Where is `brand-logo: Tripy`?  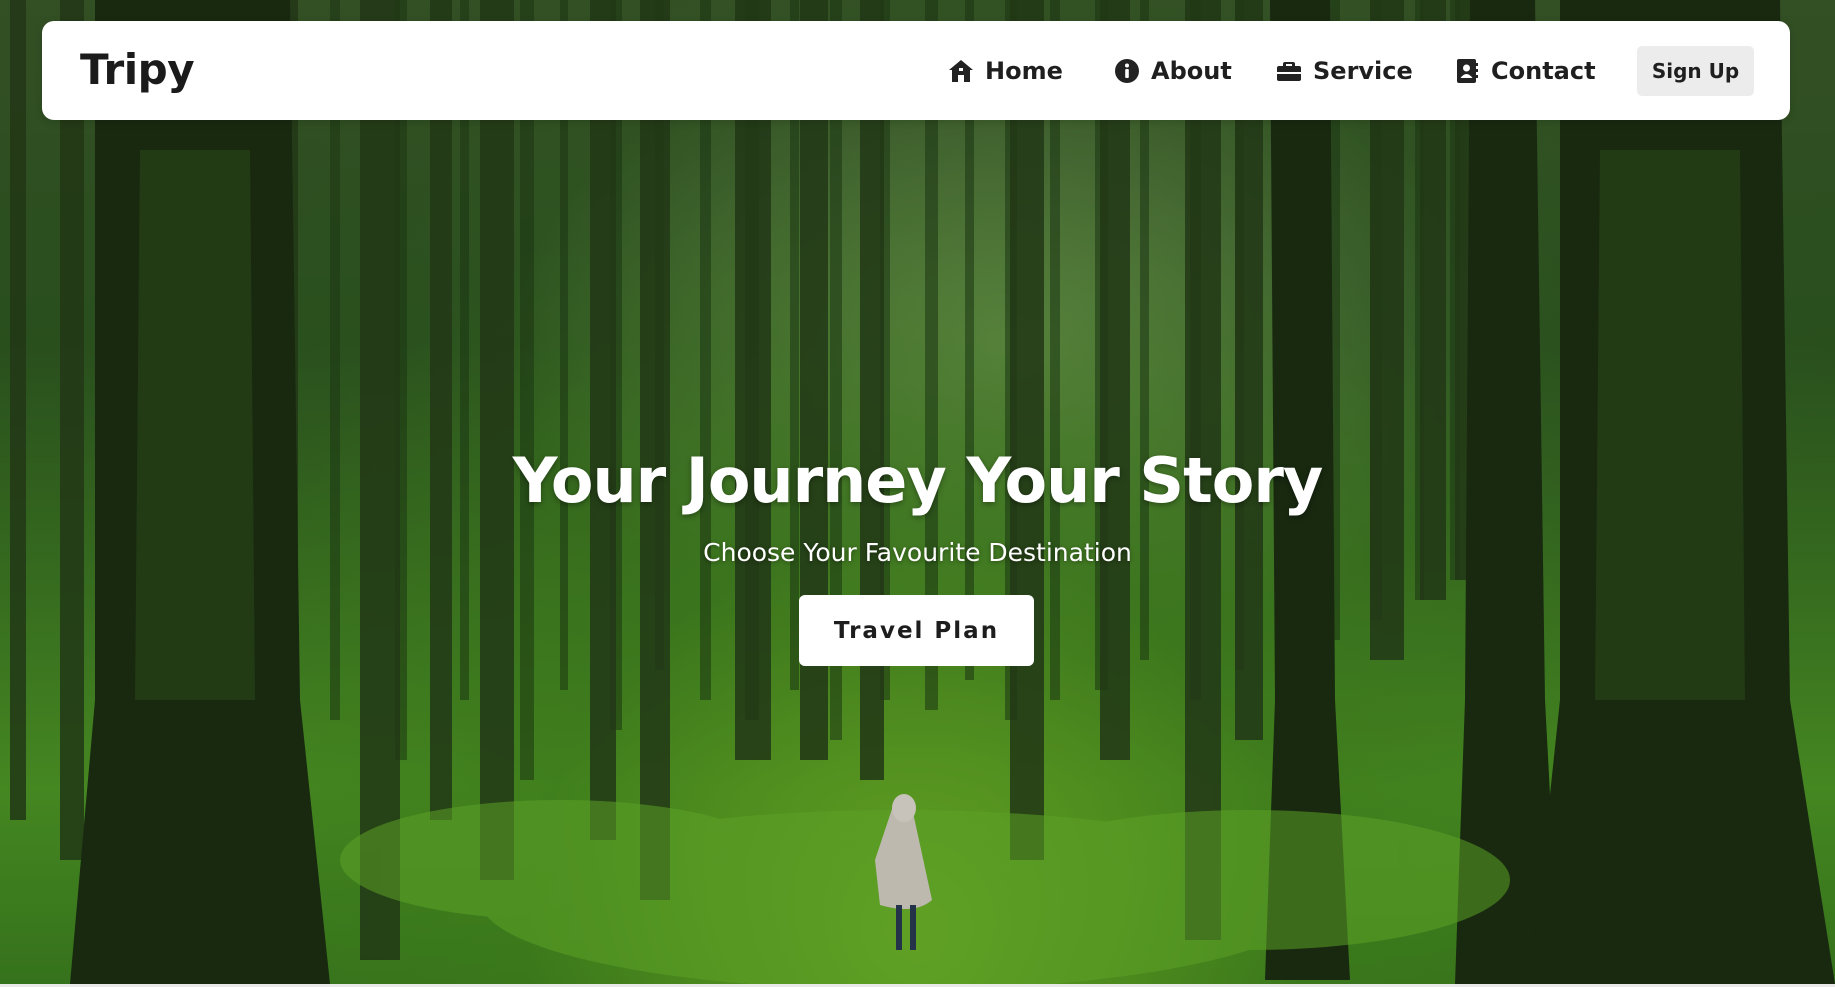
brand-logo: Tripy is located at coordinates (137, 69).